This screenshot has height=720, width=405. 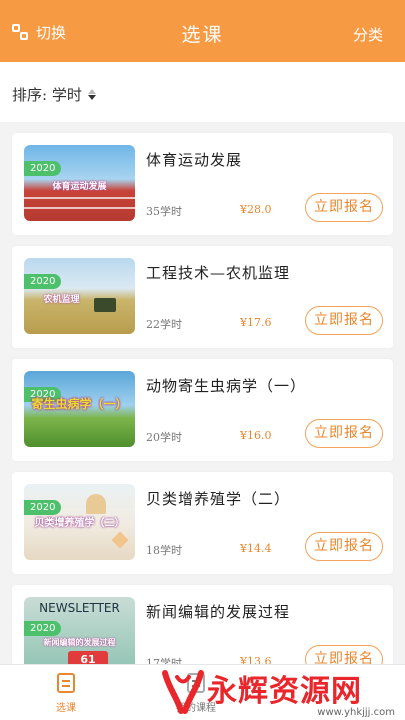 What do you see at coordinates (202, 297) in the screenshot?
I see `course-card: 2020 农机监理 工程技术—农机监理 22学时 ¥17.6 立即报名` at bounding box center [202, 297].